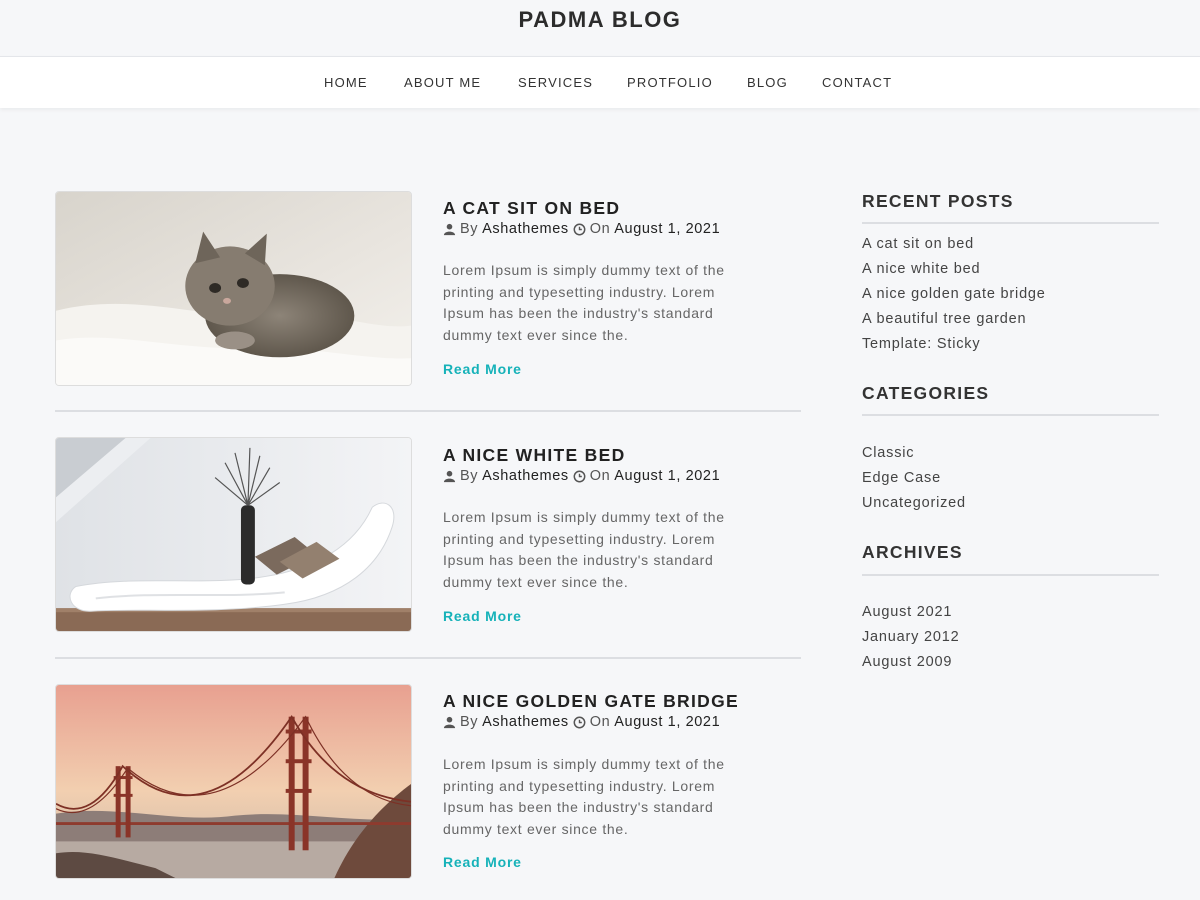  What do you see at coordinates (944, 319) in the screenshot?
I see `recent-post-link: A beautiful tree garden` at bounding box center [944, 319].